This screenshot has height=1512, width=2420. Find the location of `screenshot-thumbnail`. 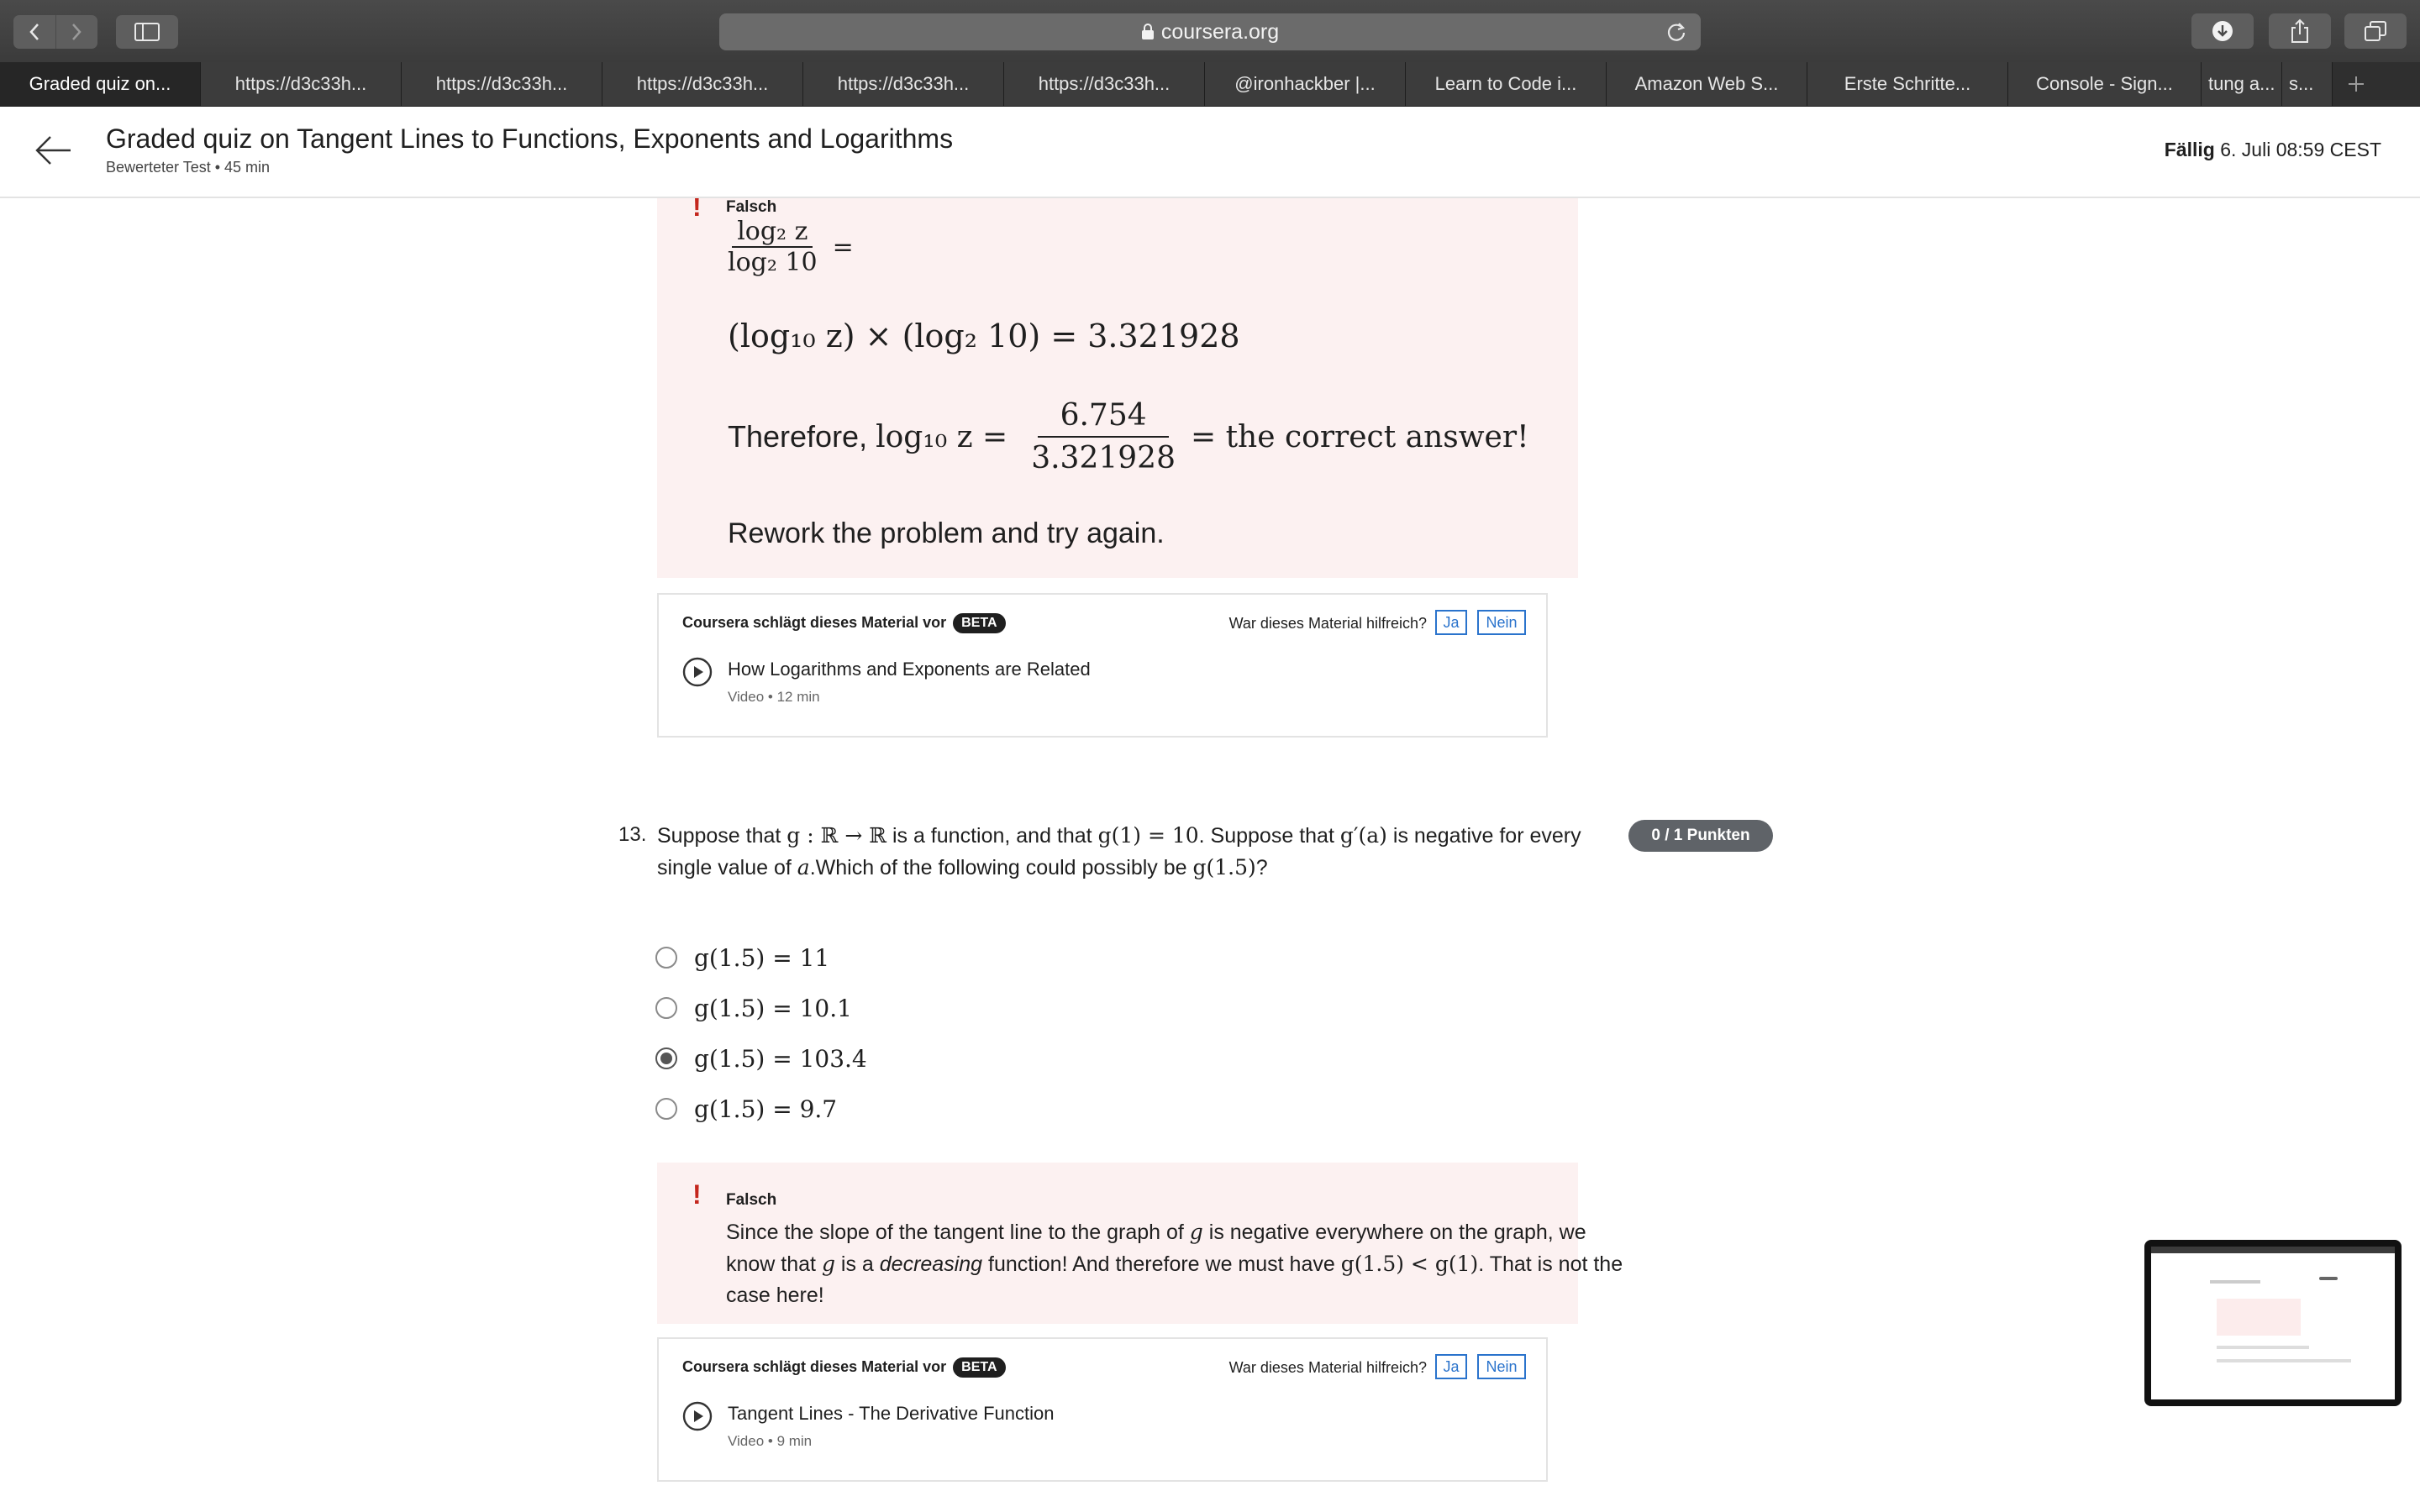

screenshot-thumbnail is located at coordinates (2273, 1323).